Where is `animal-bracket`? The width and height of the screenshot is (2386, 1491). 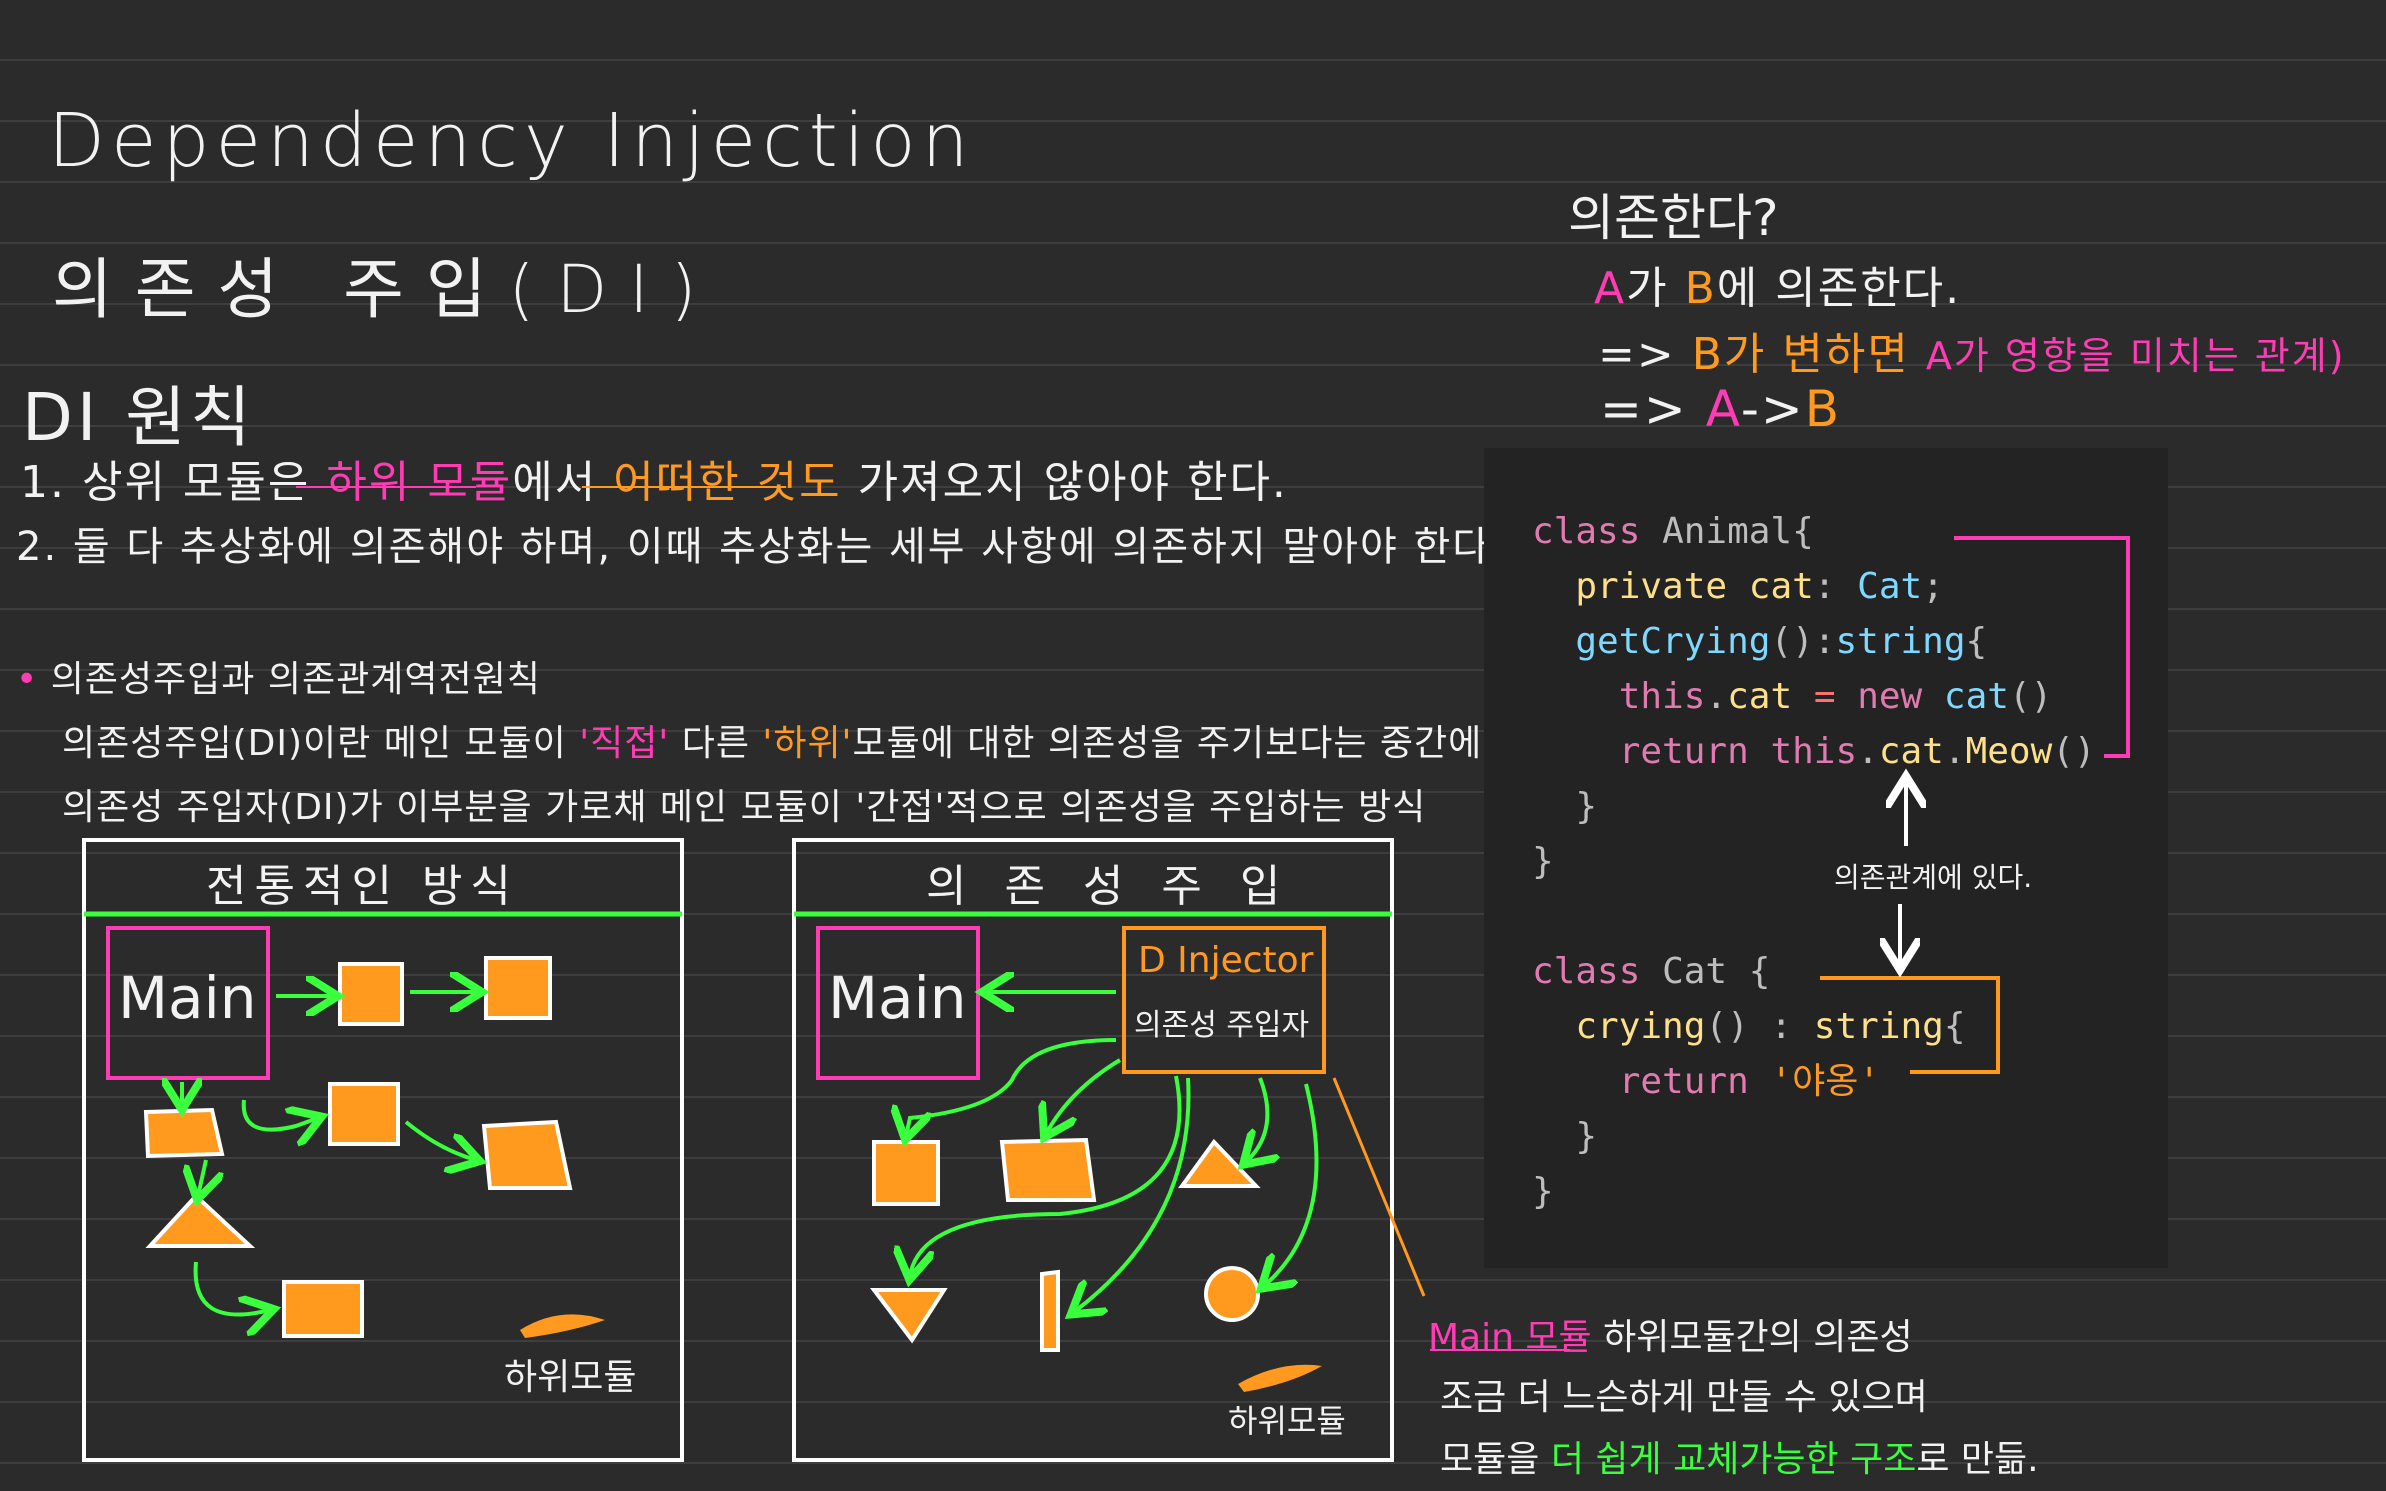
animal-bracket is located at coordinates (2042, 647).